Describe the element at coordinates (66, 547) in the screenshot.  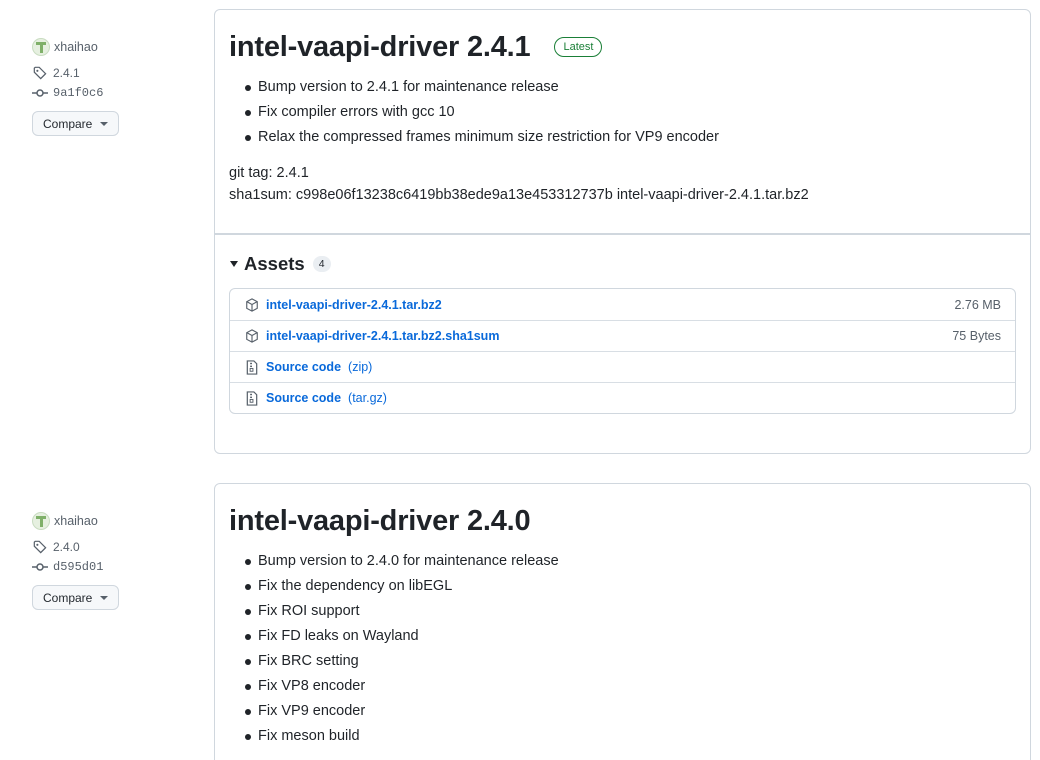
I see `tag-label: 2.4.0` at that location.